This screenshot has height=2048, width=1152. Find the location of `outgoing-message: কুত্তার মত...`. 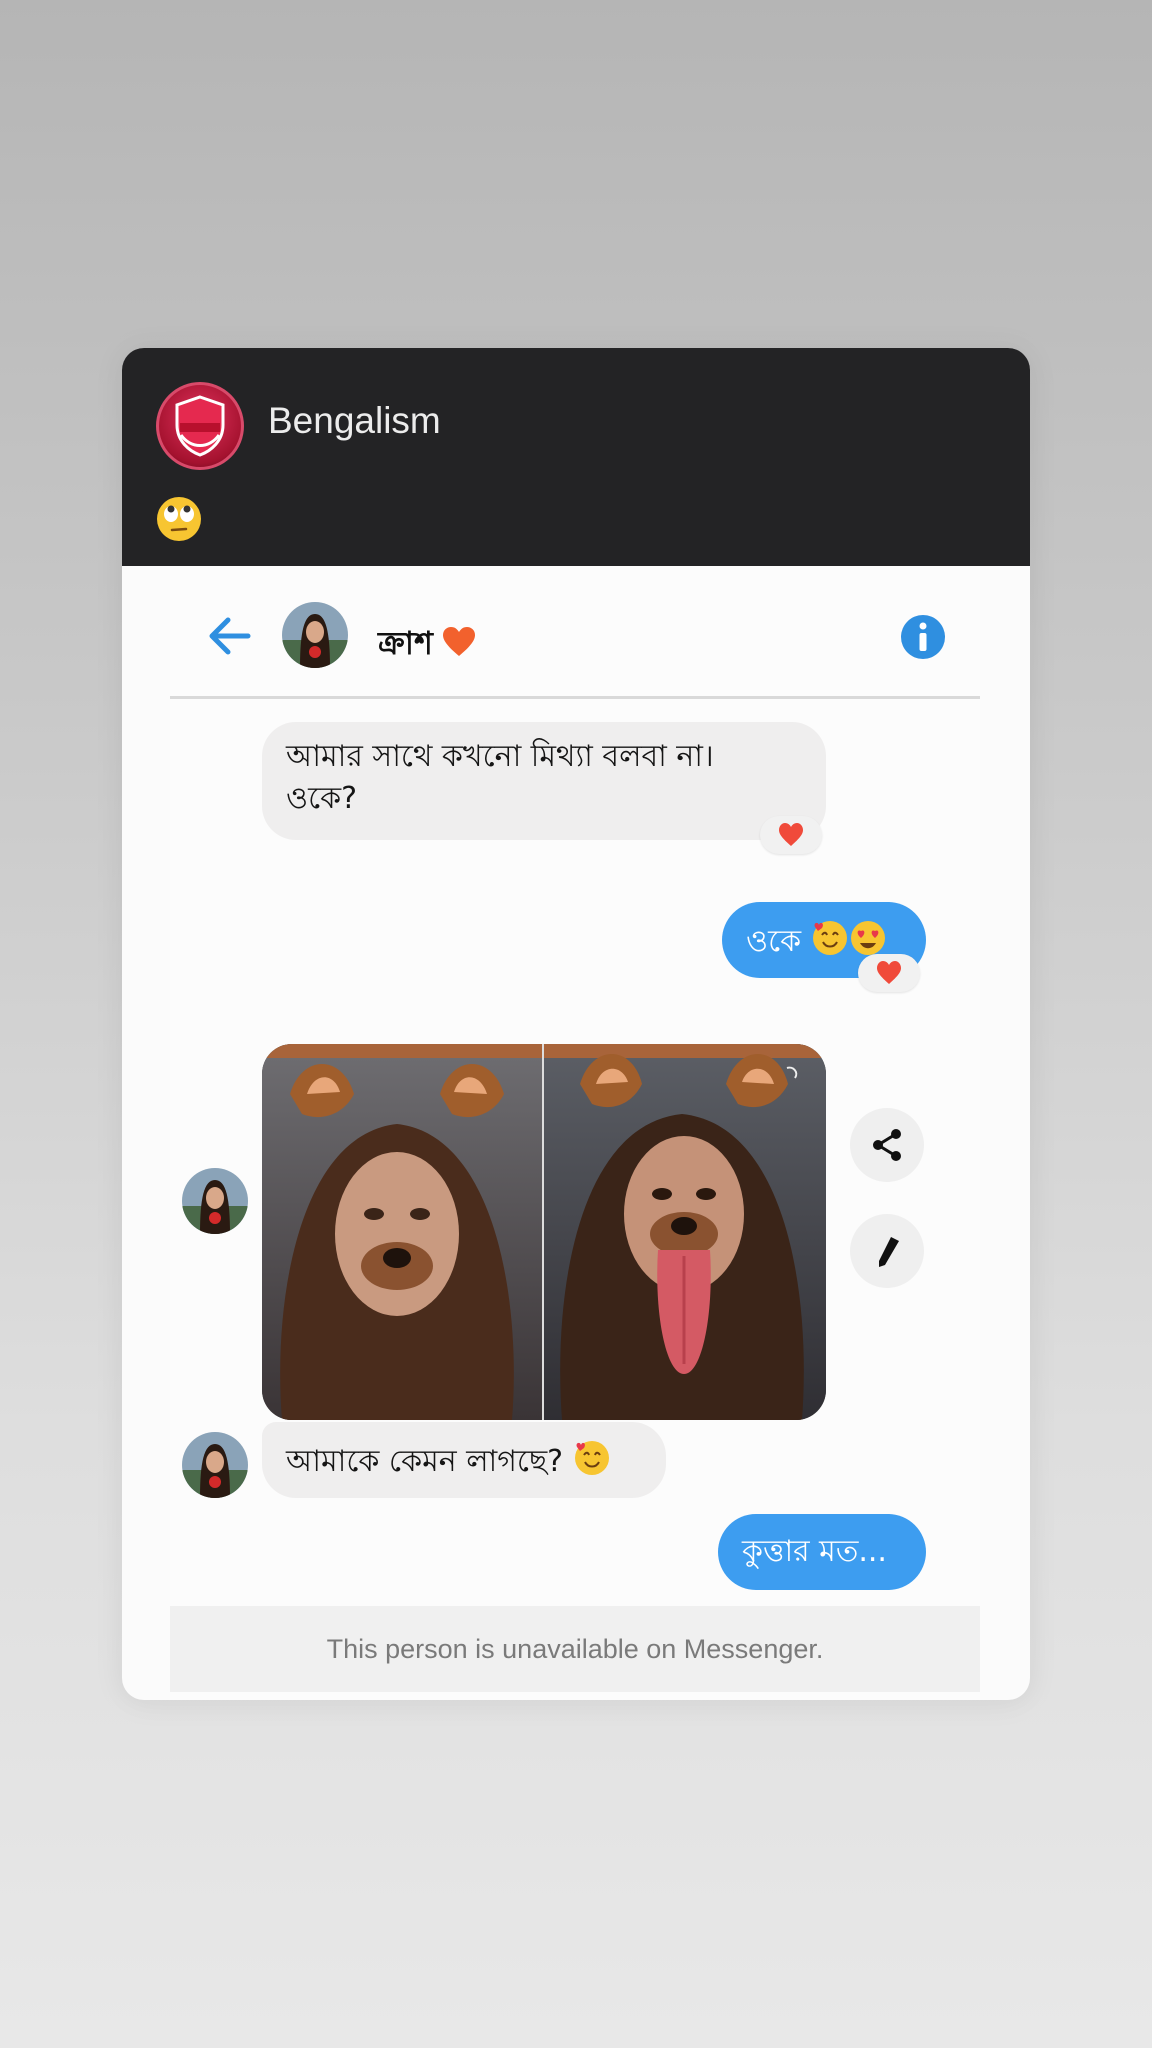

outgoing-message: কুত্তার মত... is located at coordinates (822, 1552).